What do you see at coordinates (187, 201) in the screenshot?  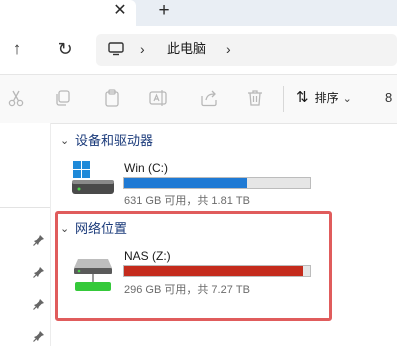 I see `drive-info-c: 631 GB 可用，共 1.81 TB` at bounding box center [187, 201].